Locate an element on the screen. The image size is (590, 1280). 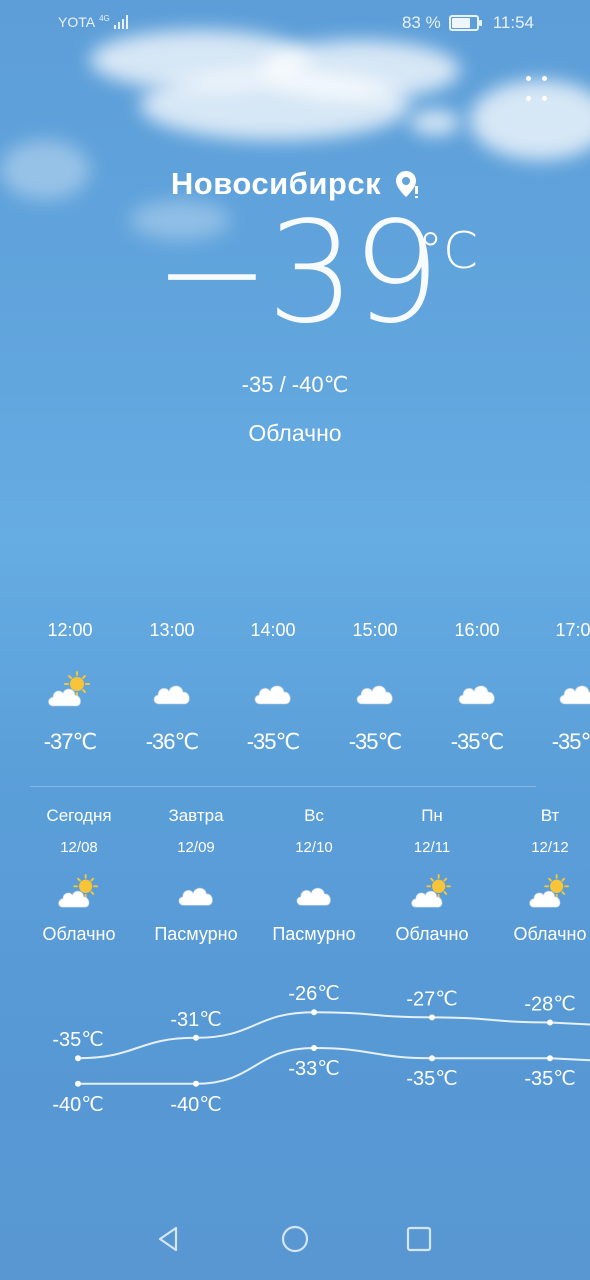
today-temp-range: -35 / -40℃ is located at coordinates (295, 384).